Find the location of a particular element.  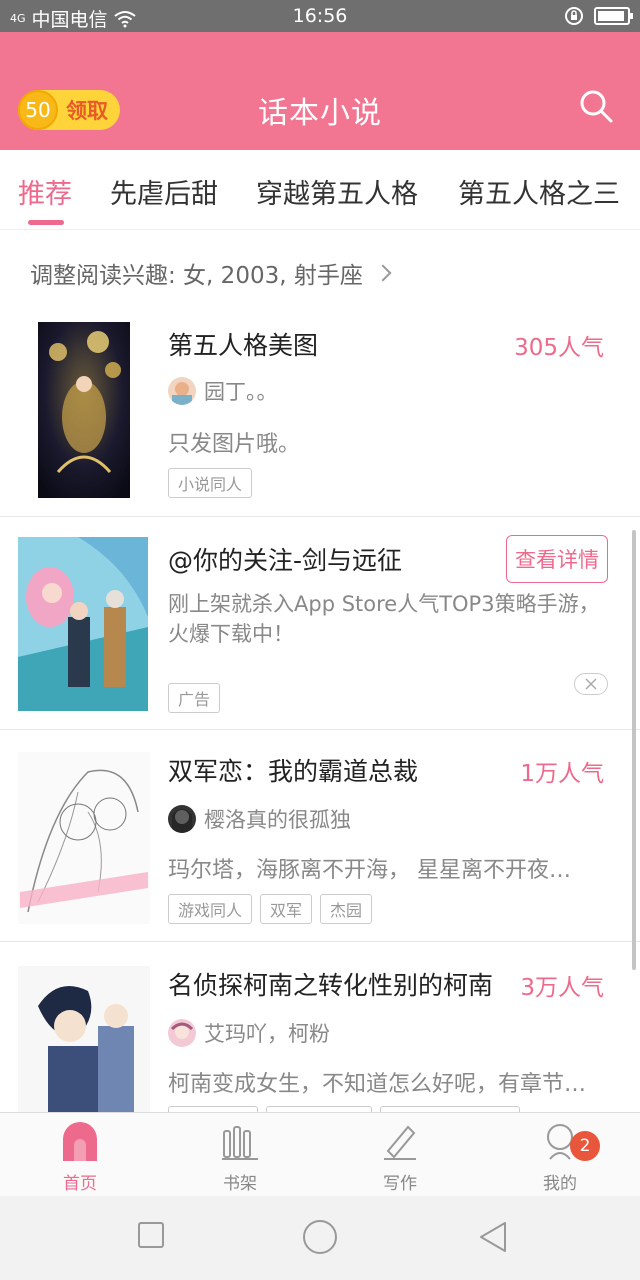

tab-time-travel-identity-v: 穿越第五人格 is located at coordinates (337, 191).